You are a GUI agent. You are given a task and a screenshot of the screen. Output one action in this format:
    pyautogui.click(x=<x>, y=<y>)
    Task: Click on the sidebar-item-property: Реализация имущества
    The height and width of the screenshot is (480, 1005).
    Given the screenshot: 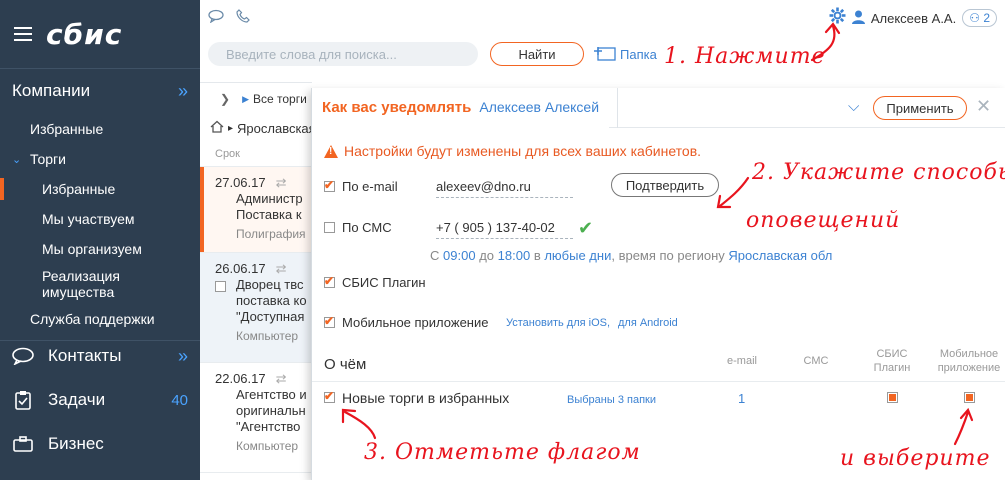 What is the action you would take?
    pyautogui.click(x=100, y=284)
    